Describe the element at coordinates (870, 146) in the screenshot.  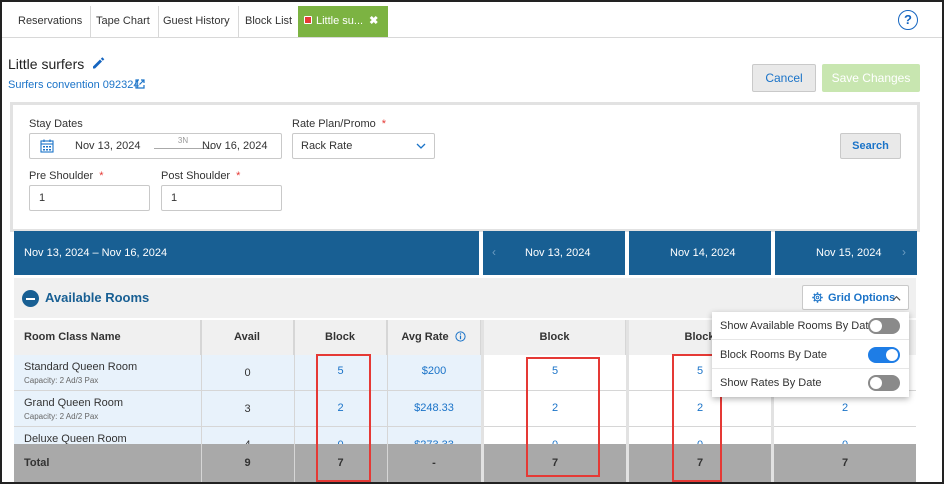
I see `search-button: Search` at that location.